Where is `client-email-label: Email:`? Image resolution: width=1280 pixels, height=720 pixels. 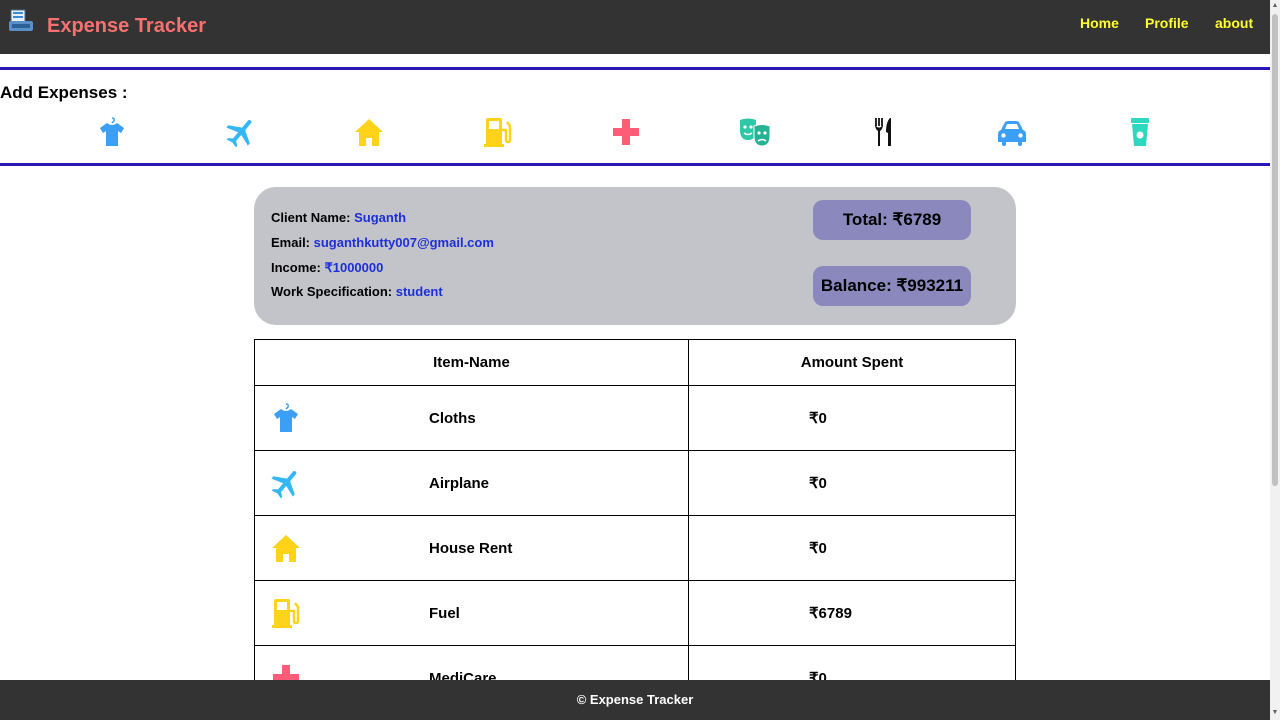
client-email-label: Email: is located at coordinates (291, 242).